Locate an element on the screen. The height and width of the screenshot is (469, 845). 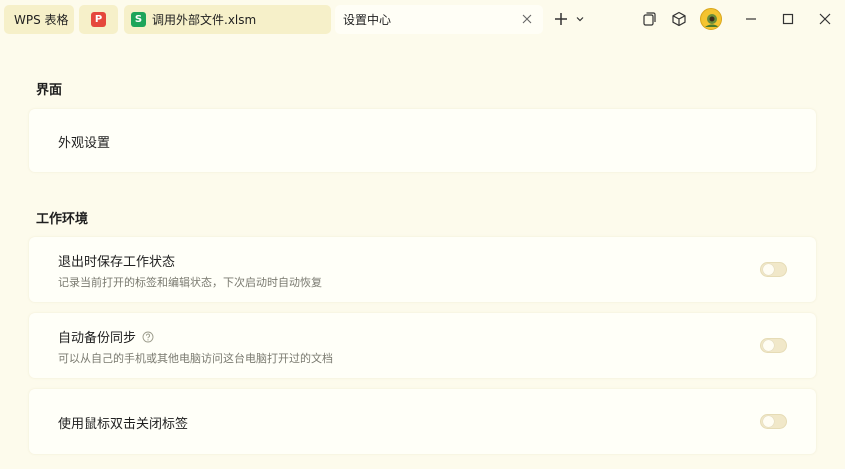
auto-backup-sync-toggle is located at coordinates (773, 345).